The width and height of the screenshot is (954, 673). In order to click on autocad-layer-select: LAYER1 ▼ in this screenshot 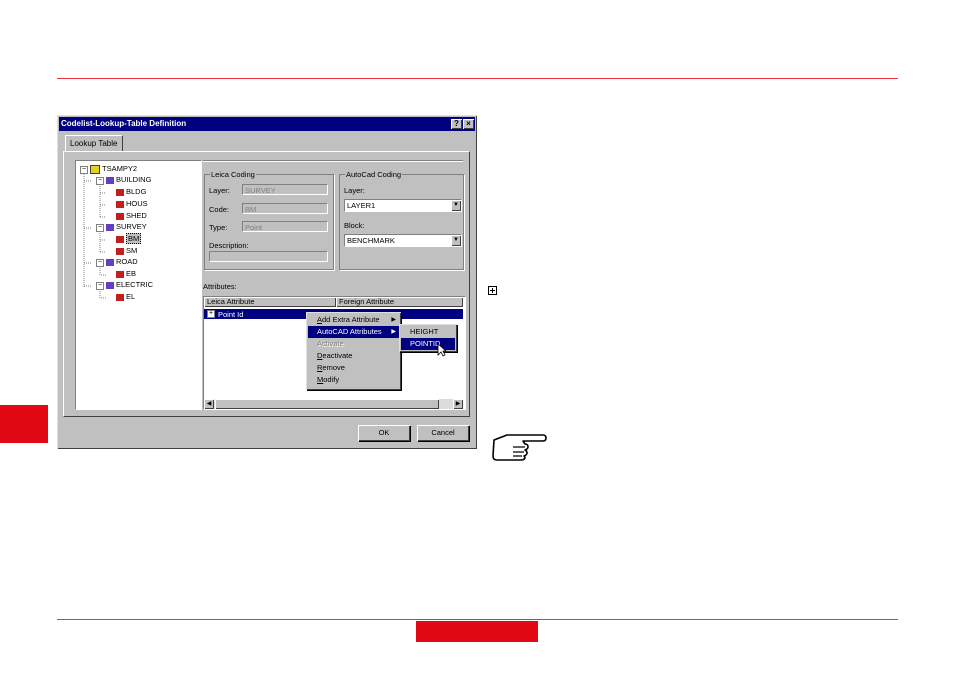, I will do `click(403, 205)`.